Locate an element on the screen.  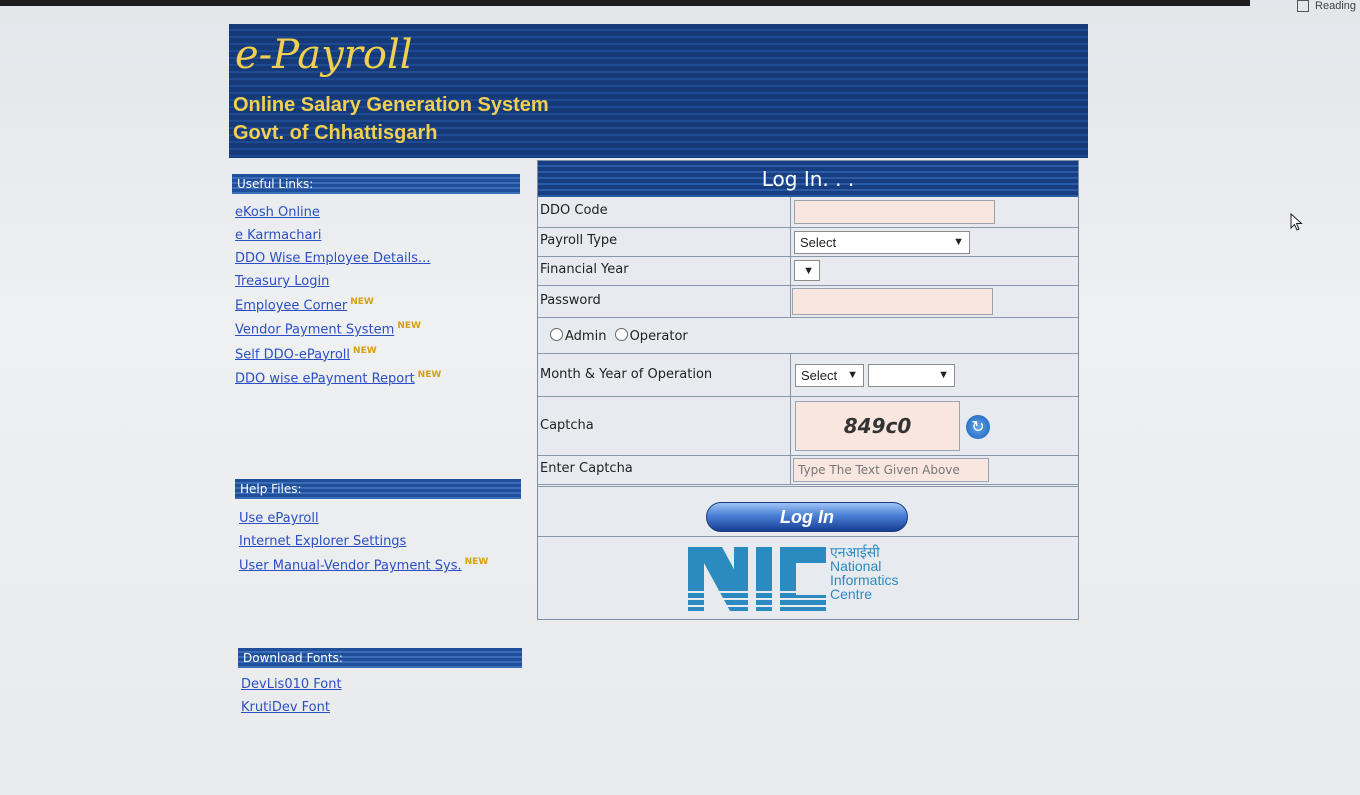
enter-captcha-row: Enter Captcha Type The Text Given Above is located at coordinates (808, 471).